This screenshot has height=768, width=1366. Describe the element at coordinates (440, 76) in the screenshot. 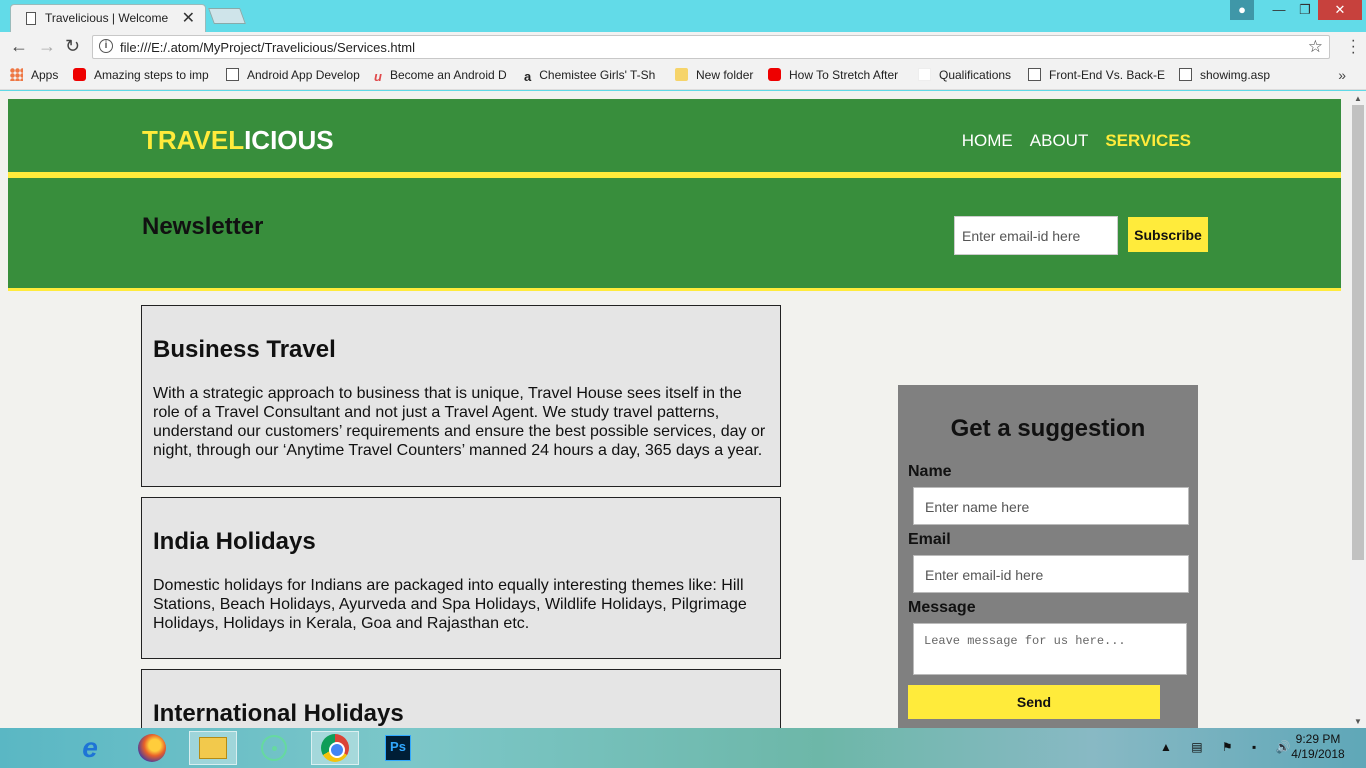

I see `bookmark-item: u Become an Android D` at that location.